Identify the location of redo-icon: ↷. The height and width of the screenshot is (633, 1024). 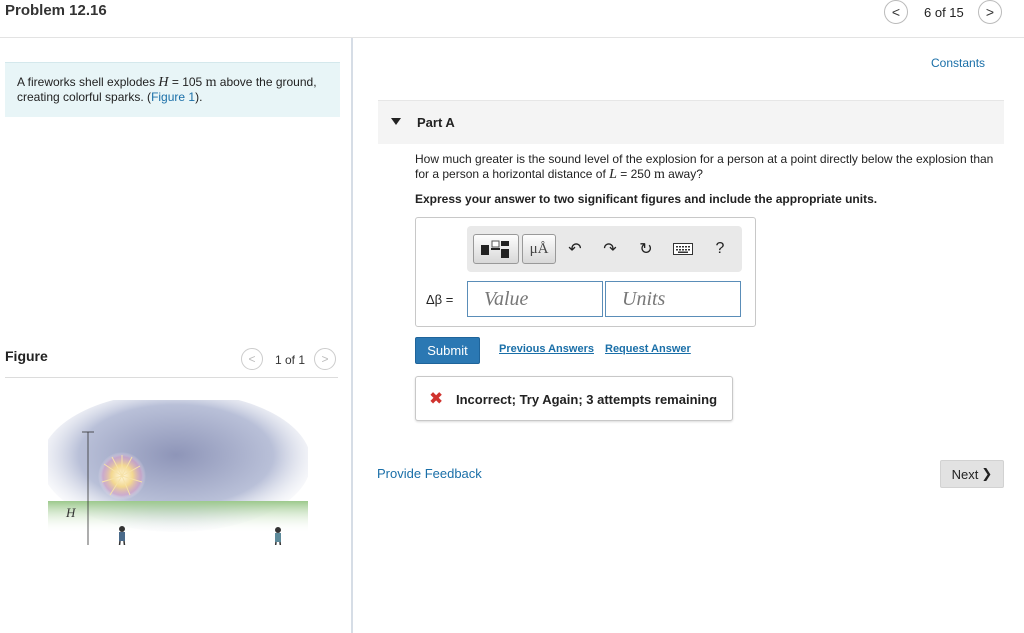
(610, 249).